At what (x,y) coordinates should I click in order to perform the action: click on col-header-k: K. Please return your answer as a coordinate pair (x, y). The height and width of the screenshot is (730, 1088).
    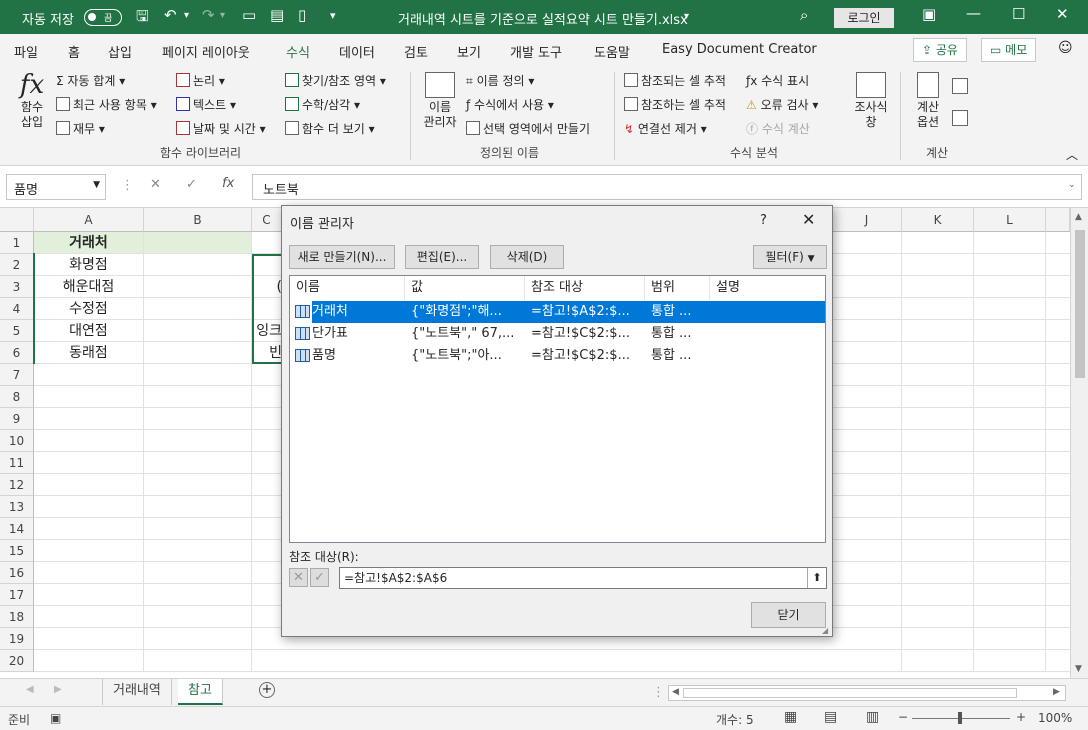
    Looking at the image, I should click on (938, 220).